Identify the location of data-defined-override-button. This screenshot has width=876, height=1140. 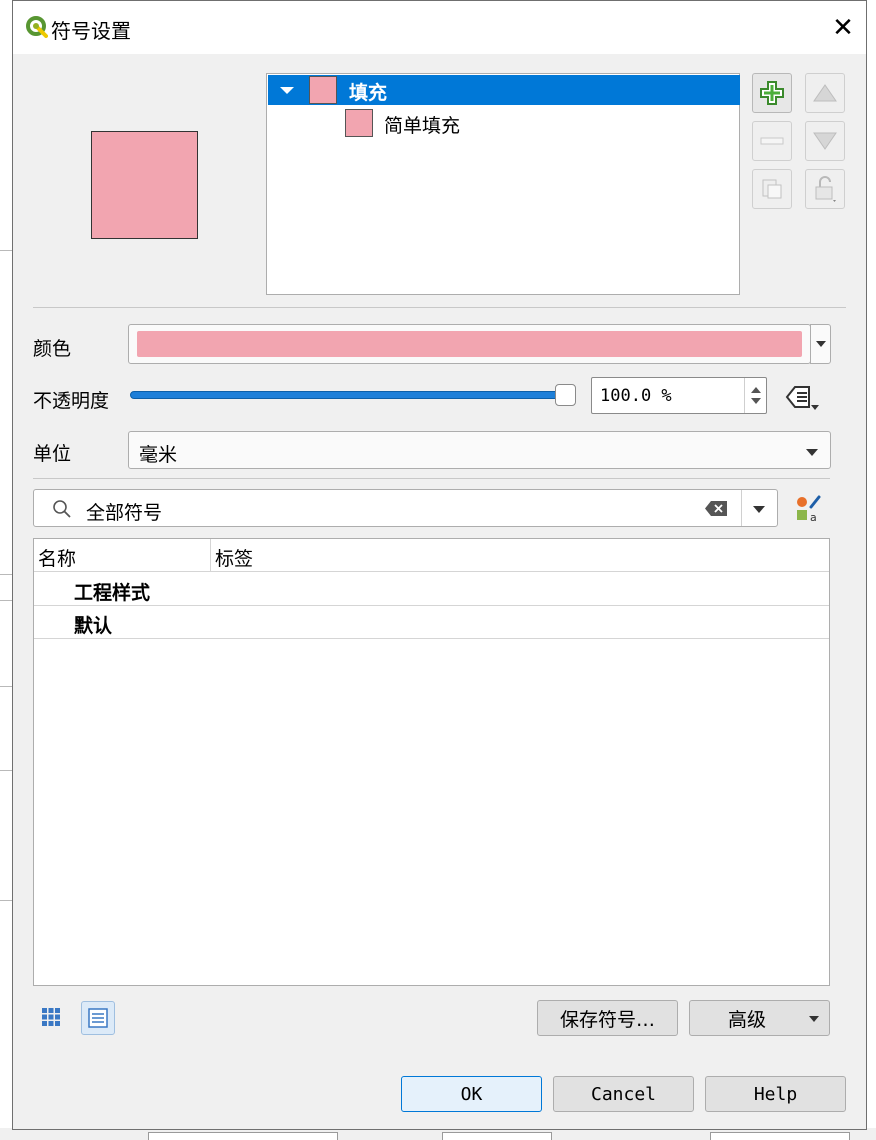
(801, 397).